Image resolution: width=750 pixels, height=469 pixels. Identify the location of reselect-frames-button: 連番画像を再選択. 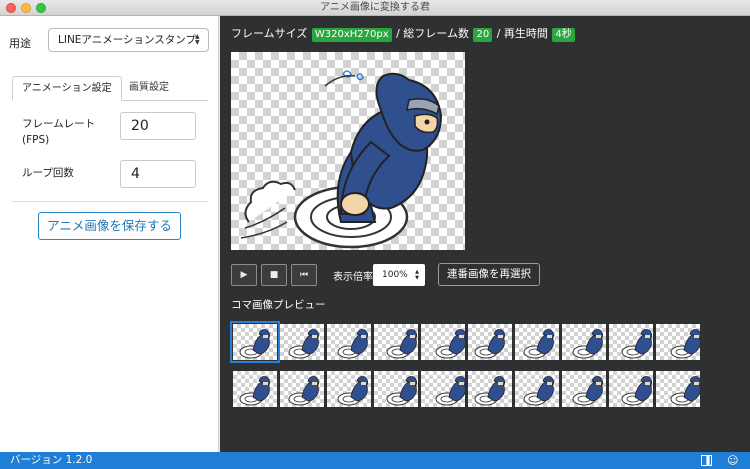
(489, 274).